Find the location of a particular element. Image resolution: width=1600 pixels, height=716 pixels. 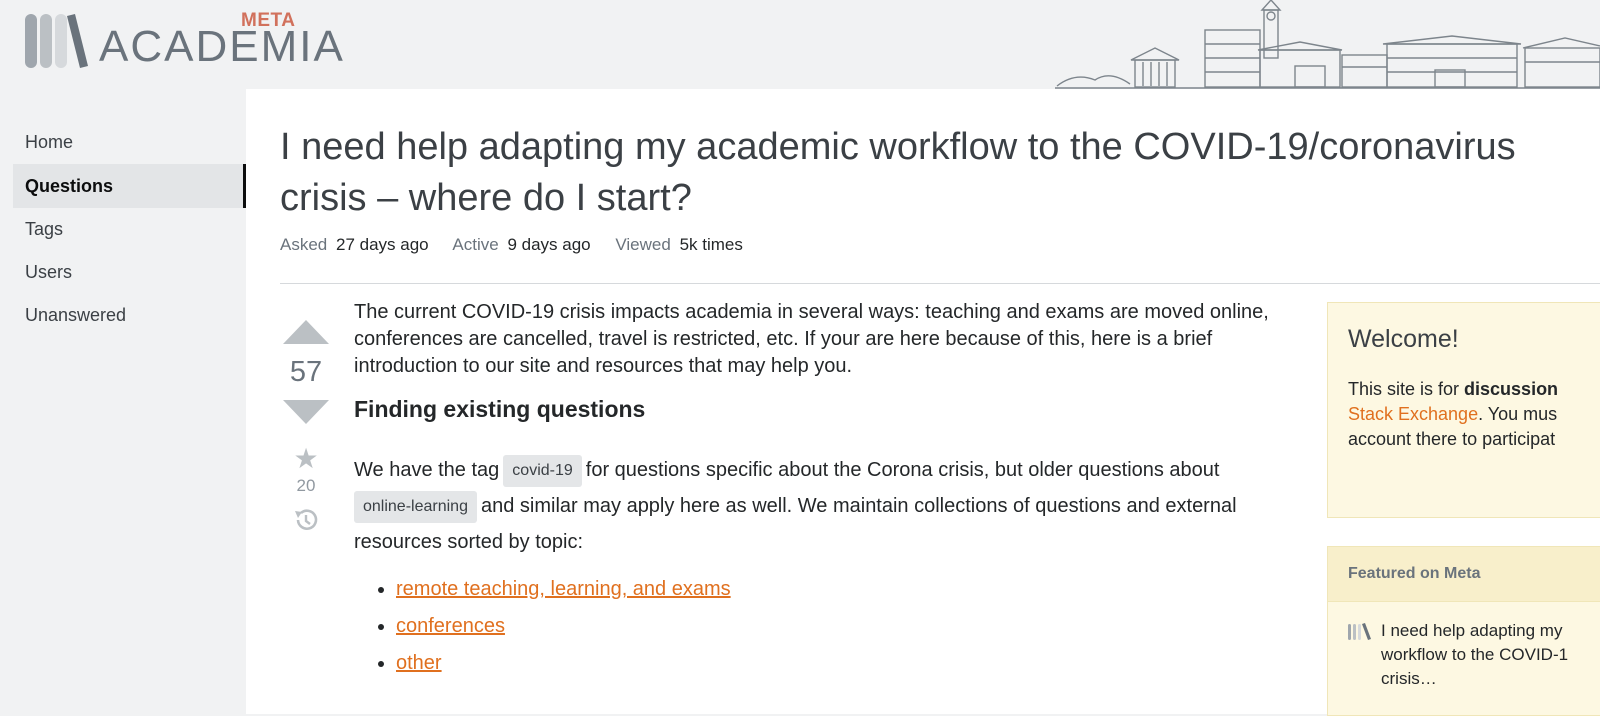

viewed-value: 5k times is located at coordinates (711, 244).